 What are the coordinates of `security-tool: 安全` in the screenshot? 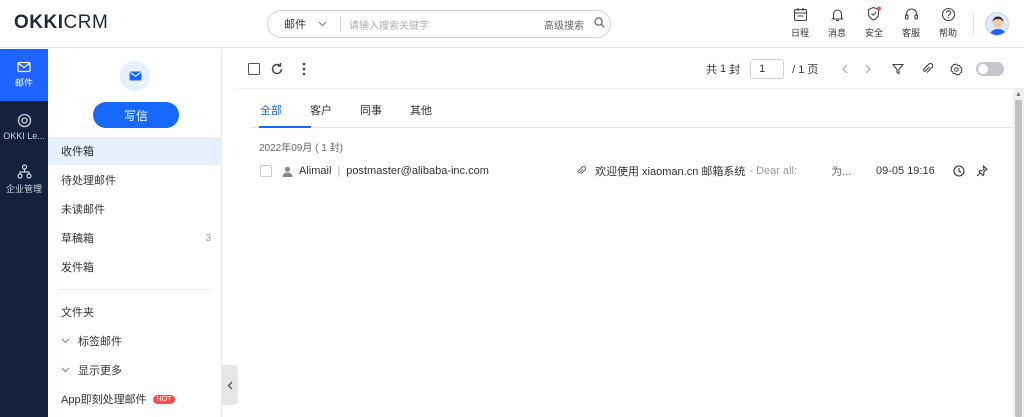 It's located at (874, 22).